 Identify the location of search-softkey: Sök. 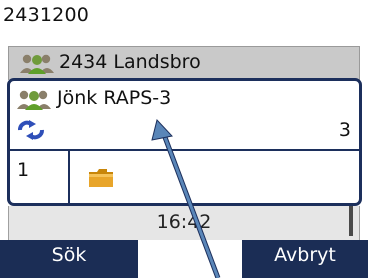
(69, 259).